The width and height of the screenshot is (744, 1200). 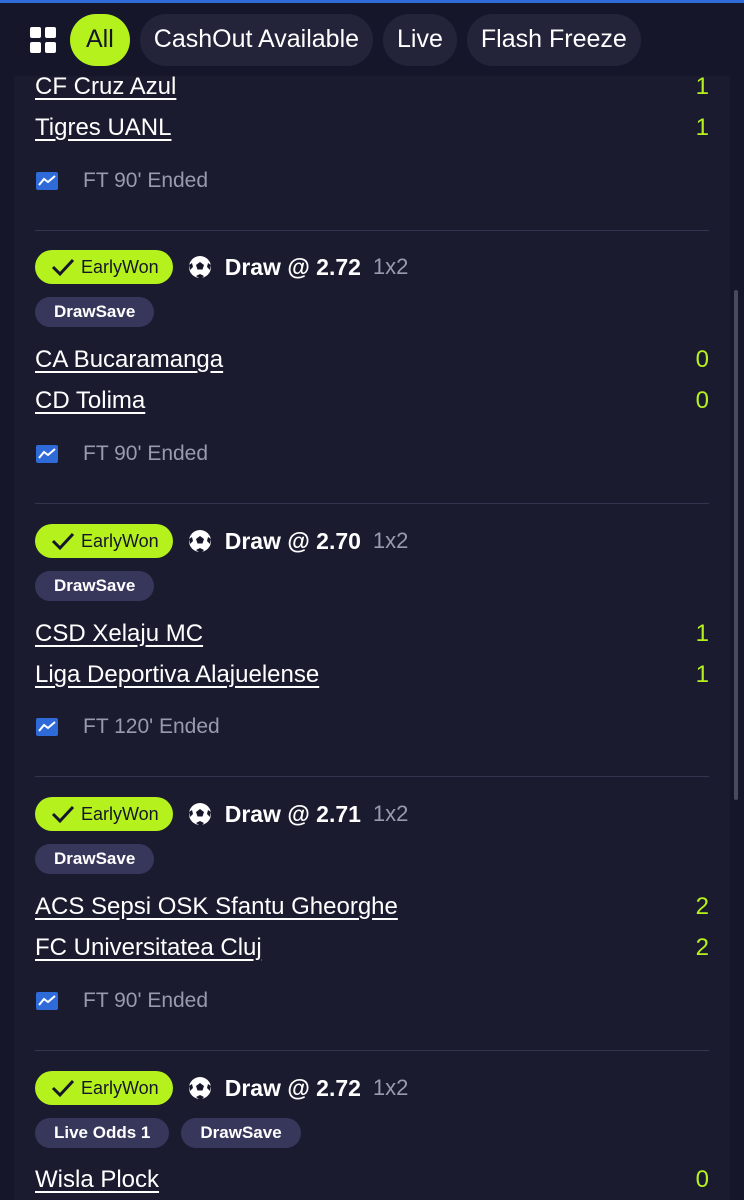 I want to click on scrollbar, so click(x=736, y=545).